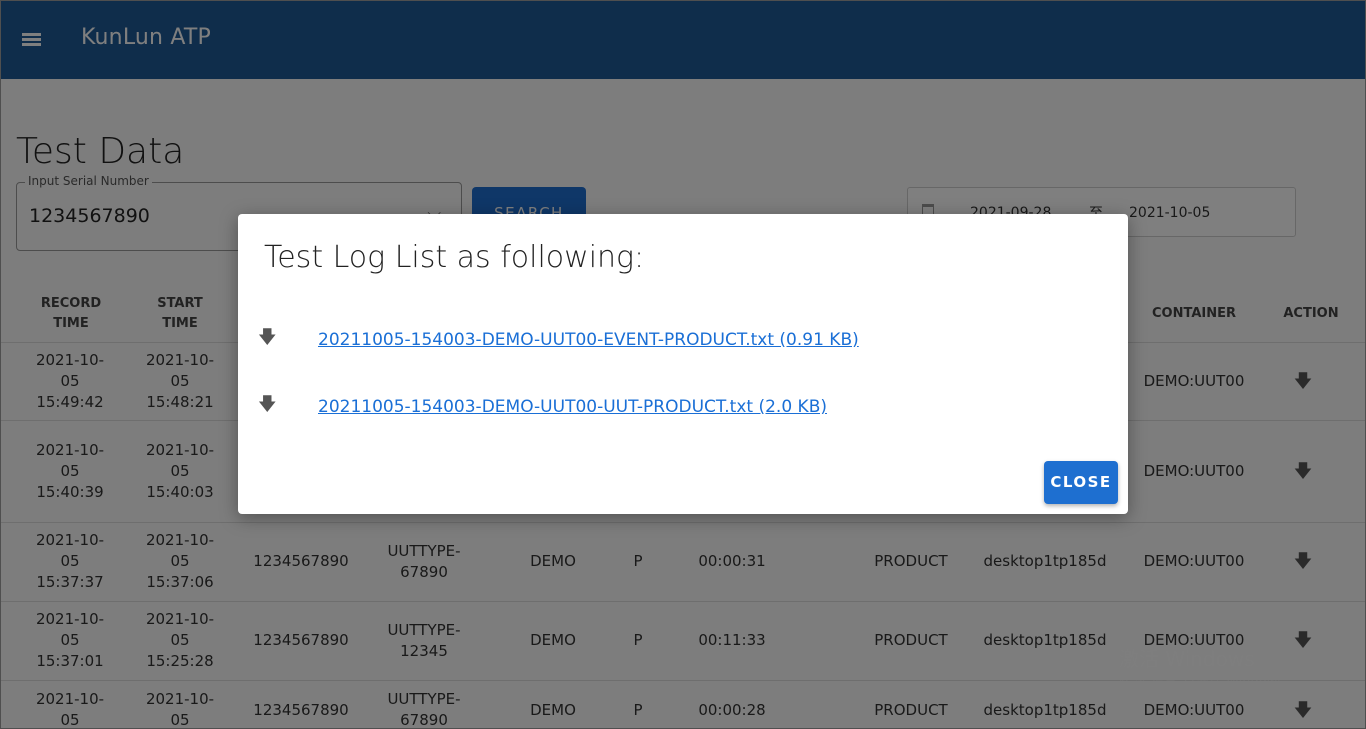 This screenshot has height=729, width=1366. Describe the element at coordinates (1081, 482) in the screenshot. I see `close-button: CLOSE` at that location.